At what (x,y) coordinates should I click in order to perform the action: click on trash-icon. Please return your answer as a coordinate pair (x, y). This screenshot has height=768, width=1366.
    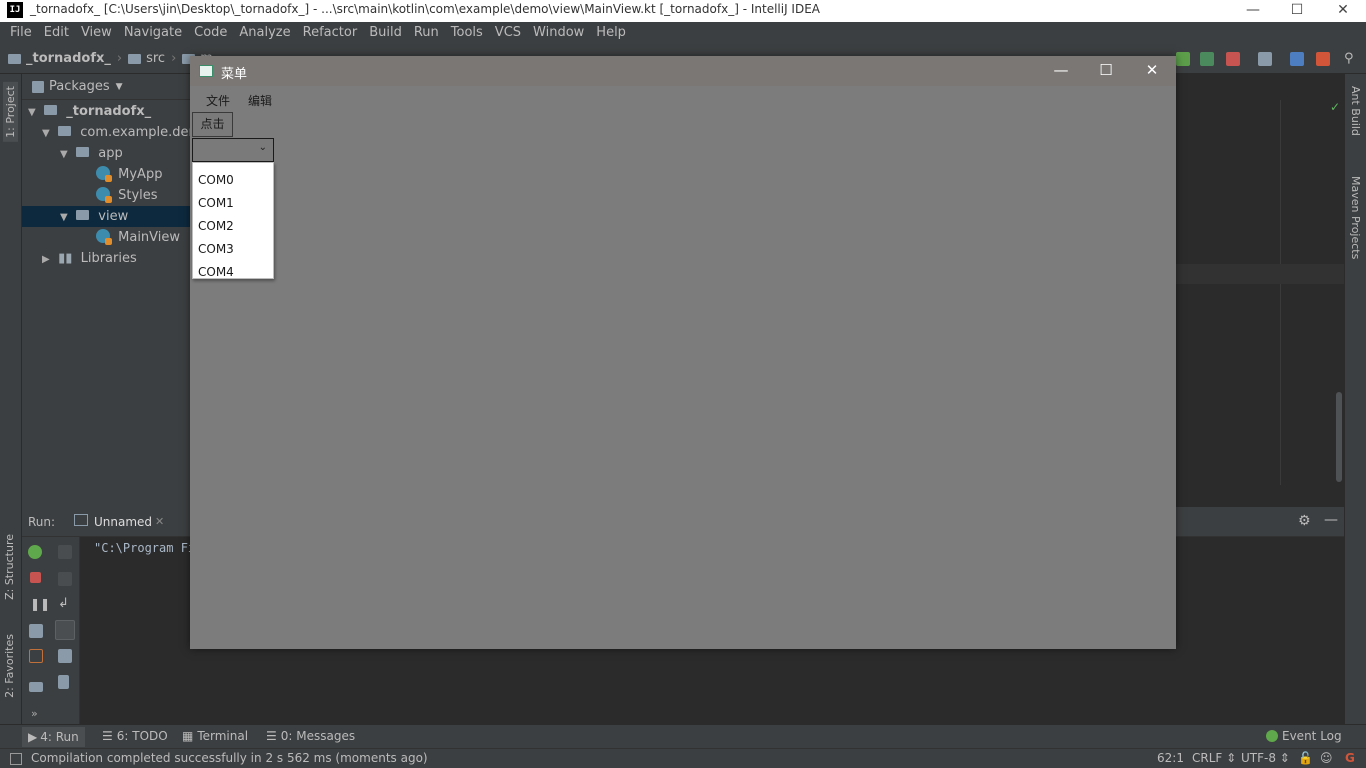
    Looking at the image, I should click on (63, 682).